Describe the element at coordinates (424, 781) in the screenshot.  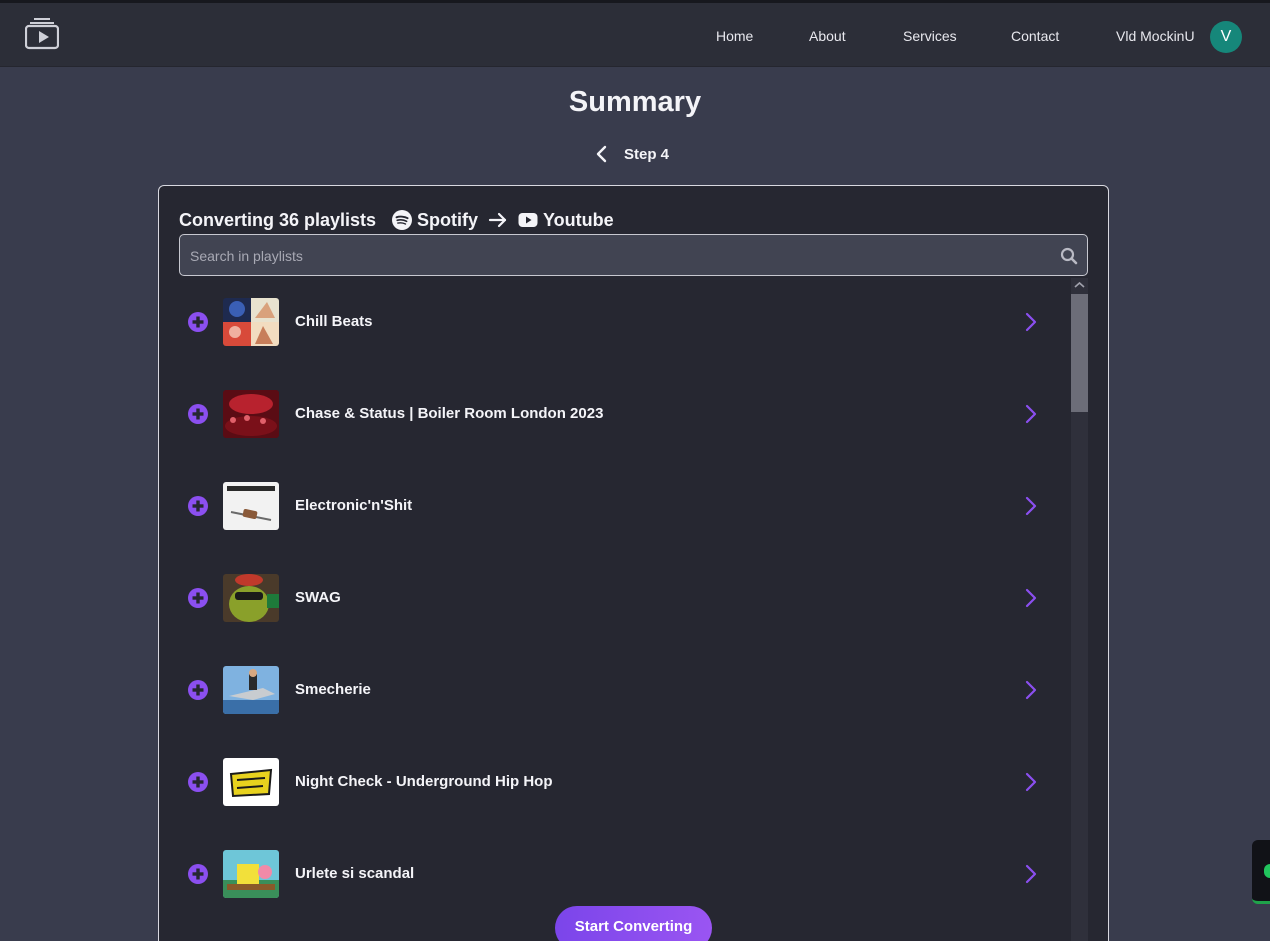
I see `playlist-title: Night Check - Underground Hip Hop` at that location.